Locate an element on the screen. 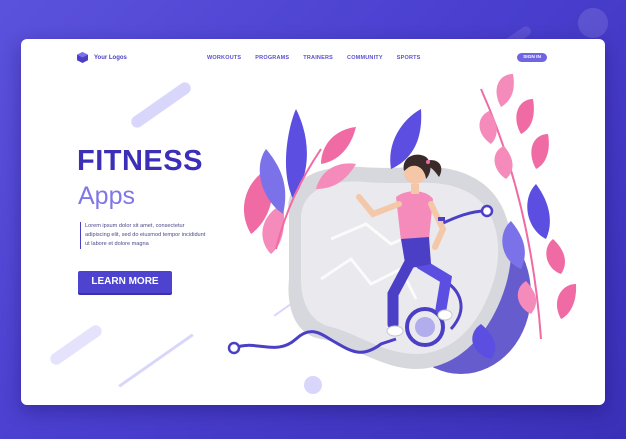 This screenshot has height=439, width=626. route-end-dot is located at coordinates (487, 211).